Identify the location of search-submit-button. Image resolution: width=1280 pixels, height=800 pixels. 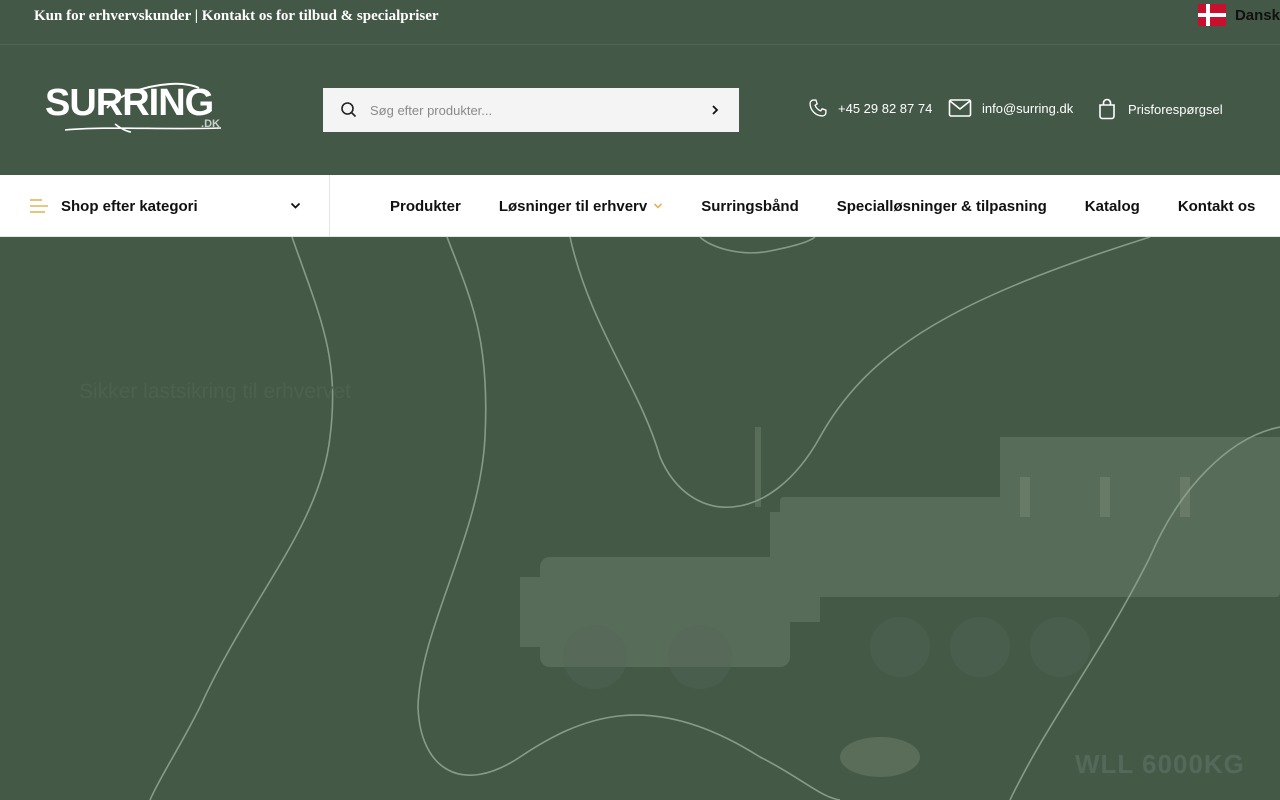
(715, 110).